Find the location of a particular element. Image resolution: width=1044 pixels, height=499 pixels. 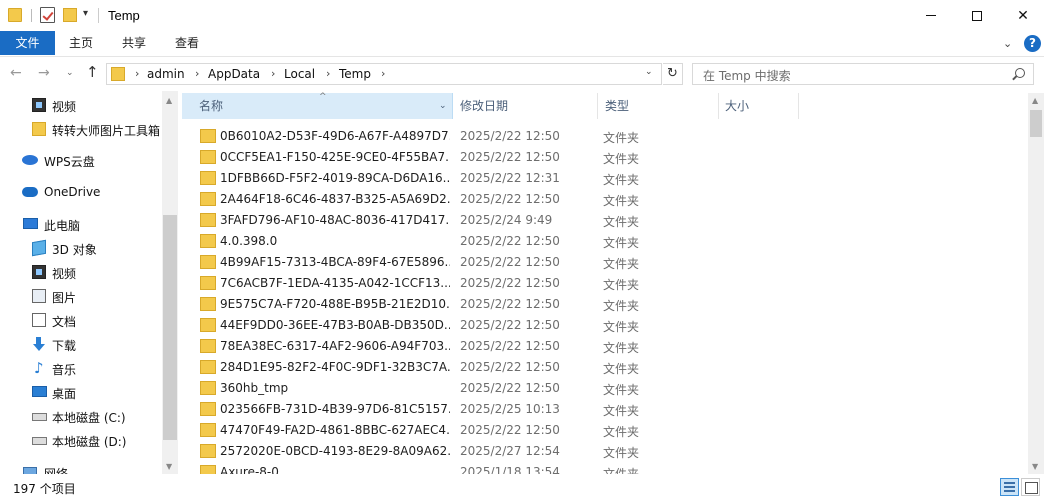

recent-locations-dropdown-icon: ⌄ is located at coordinates (70, 73).